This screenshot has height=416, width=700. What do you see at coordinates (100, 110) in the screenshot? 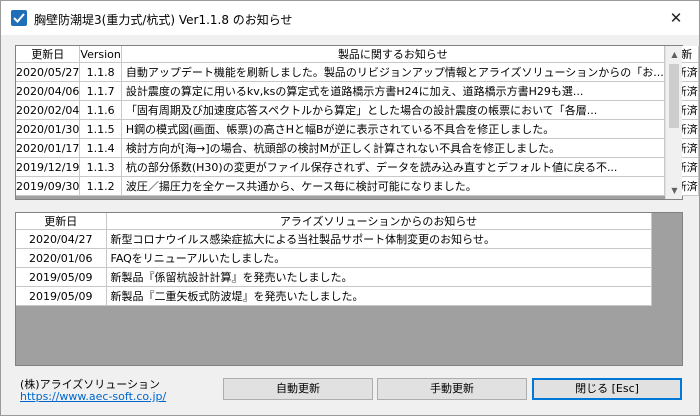
I see `version-cell: 1.1.6` at bounding box center [100, 110].